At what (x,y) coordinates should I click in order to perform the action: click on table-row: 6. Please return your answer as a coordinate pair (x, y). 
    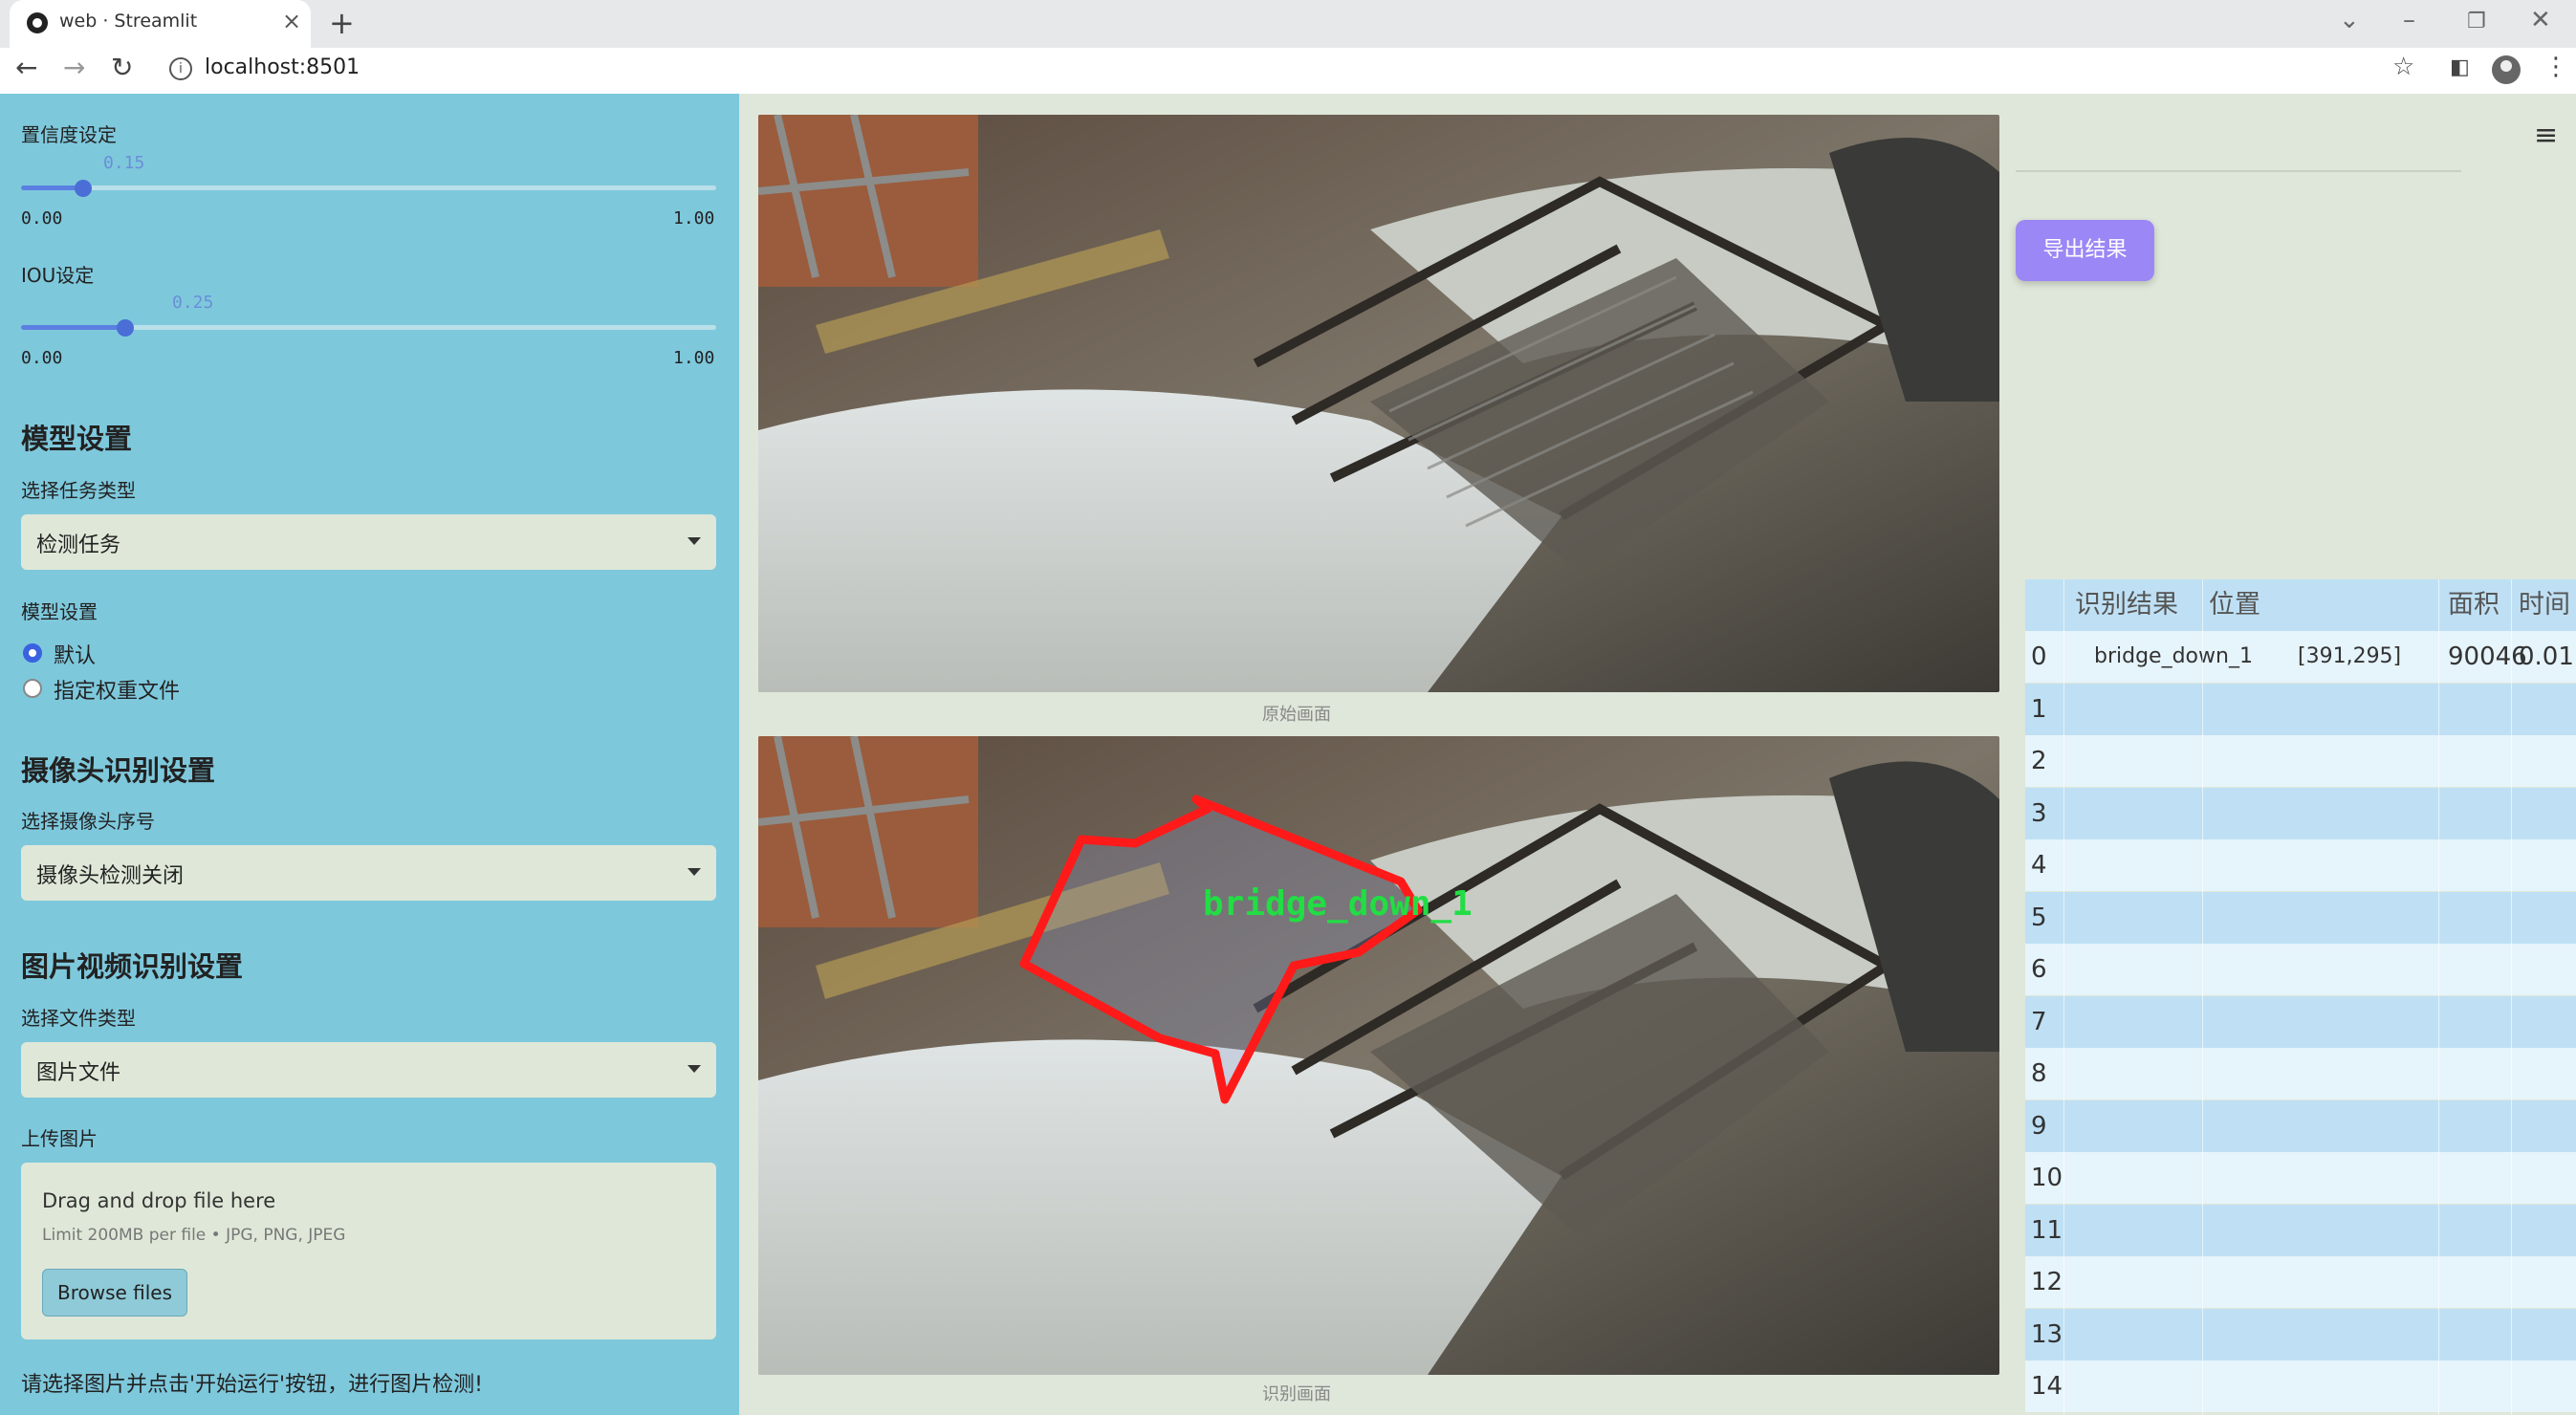
    Looking at the image, I should click on (2300, 970).